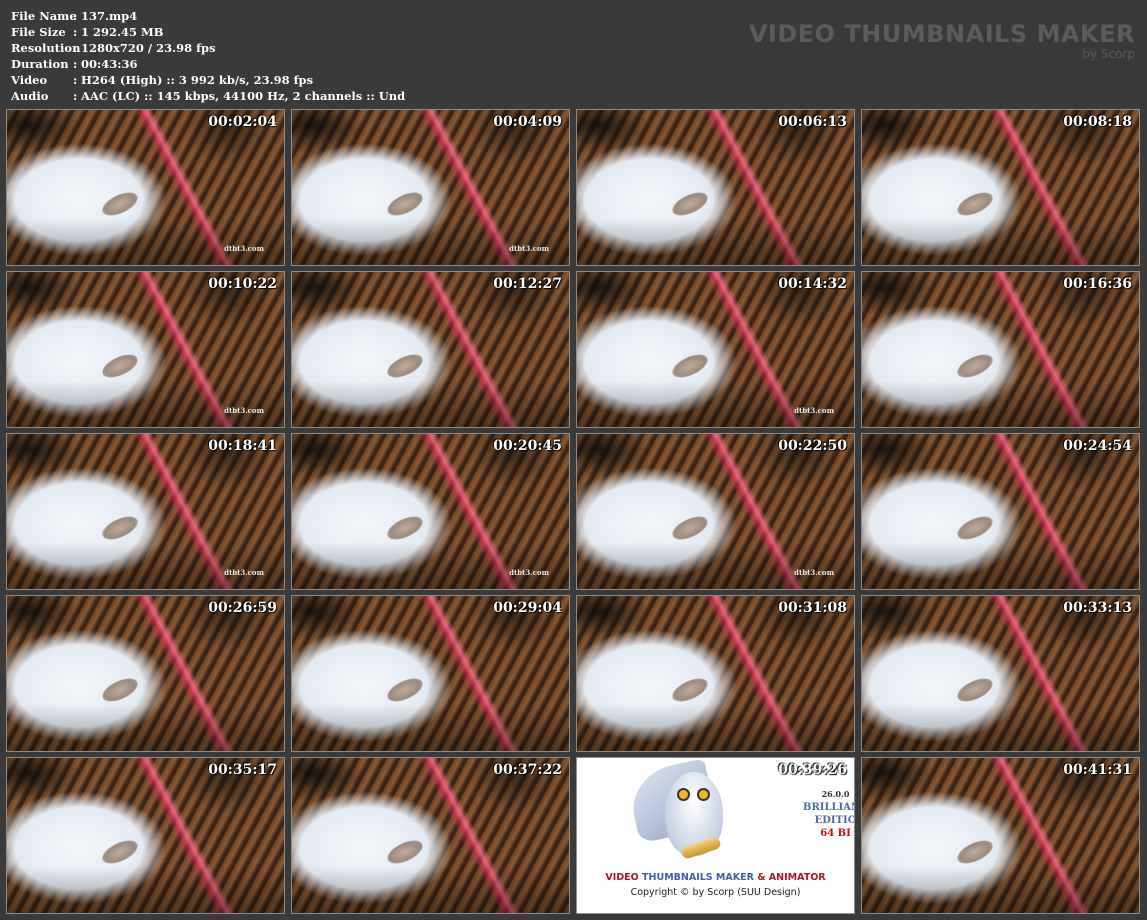 The height and width of the screenshot is (920, 1147). Describe the element at coordinates (145, 673) in the screenshot. I see `video-thumbnail: 00:26:59` at that location.